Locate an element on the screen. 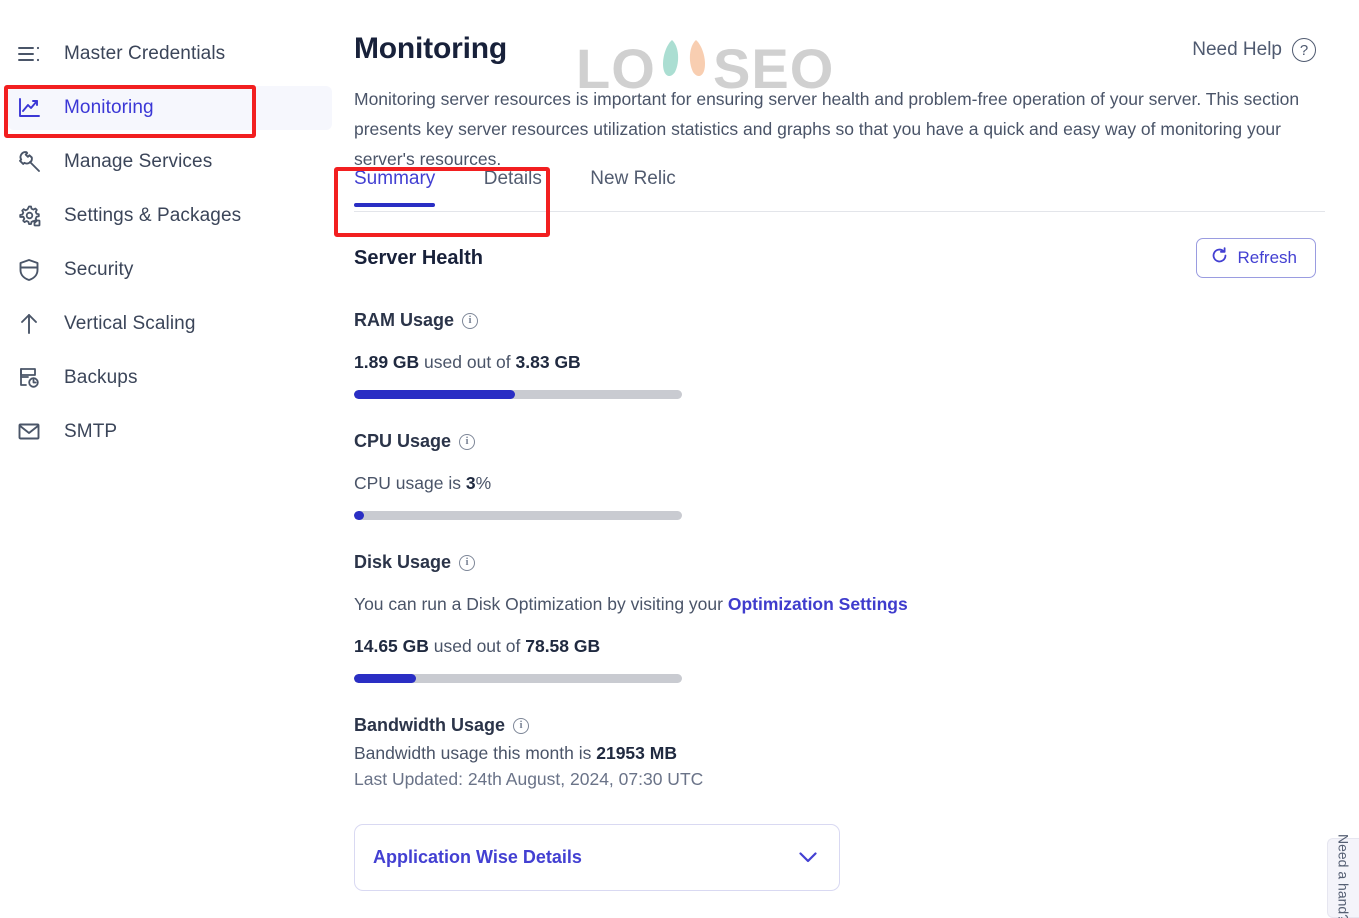  ram-usage-progress-fill is located at coordinates (434, 394).